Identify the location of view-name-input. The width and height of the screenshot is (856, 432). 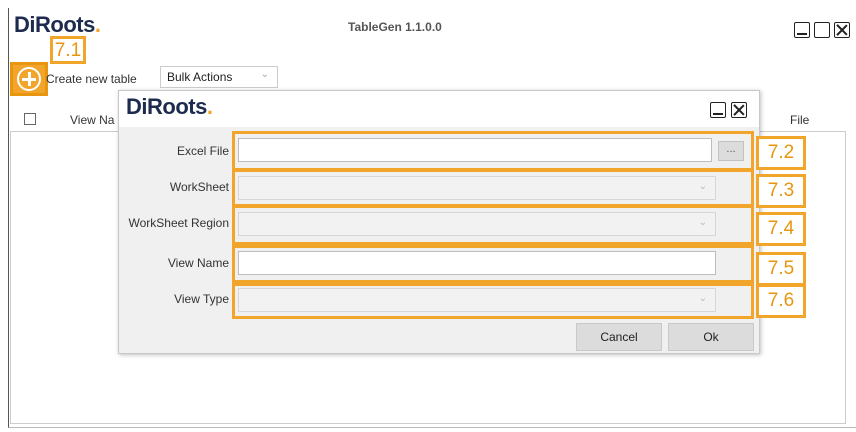
(477, 263).